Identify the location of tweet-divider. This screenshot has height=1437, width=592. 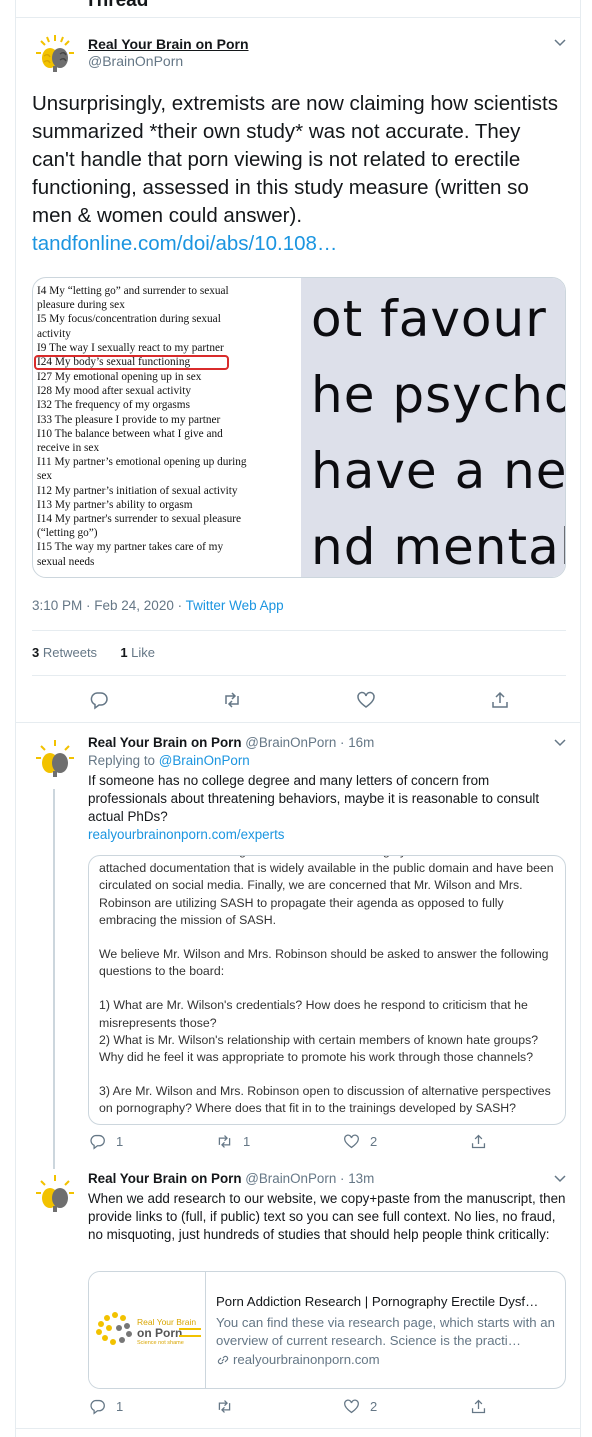
(298, 722).